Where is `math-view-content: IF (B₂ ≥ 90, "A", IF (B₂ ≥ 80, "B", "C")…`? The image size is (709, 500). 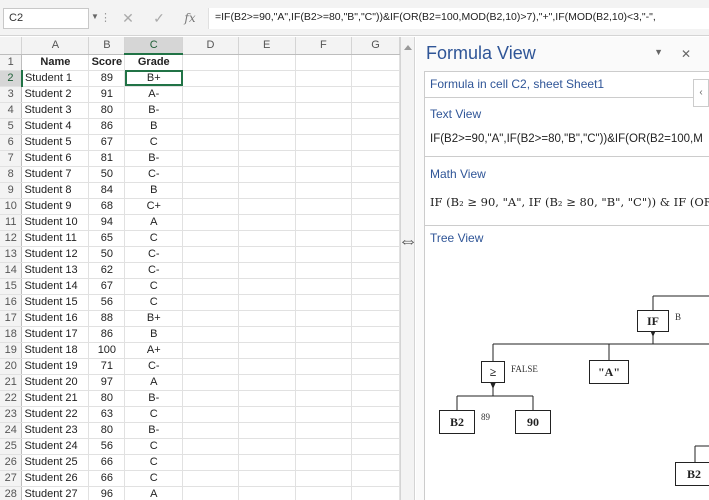
math-view-content: IF (B₂ ≥ 90, "A", IF (B₂ ≥ 80, "B", "C")… is located at coordinates (569, 202).